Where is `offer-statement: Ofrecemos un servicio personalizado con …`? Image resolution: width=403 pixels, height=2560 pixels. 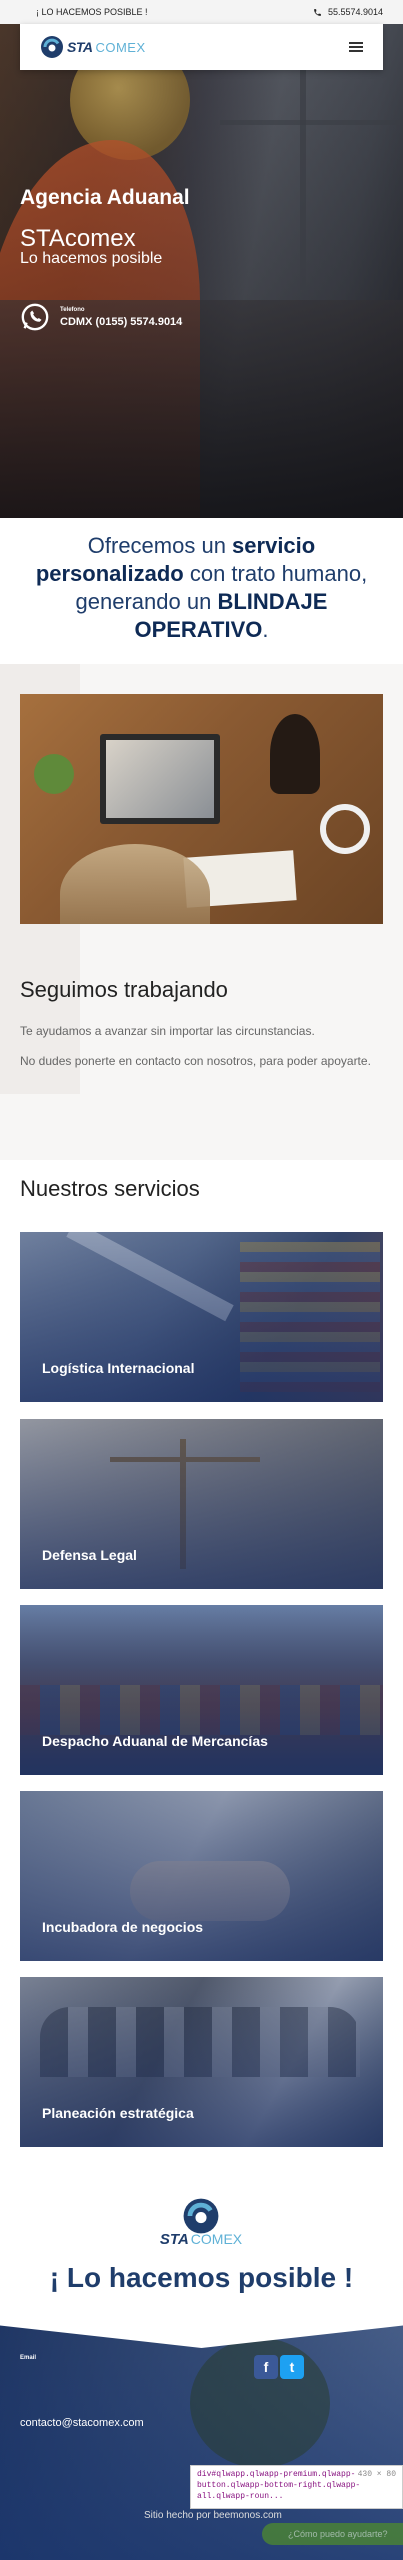 offer-statement: Ofrecemos un servicio personalizado con … is located at coordinates (201, 588).